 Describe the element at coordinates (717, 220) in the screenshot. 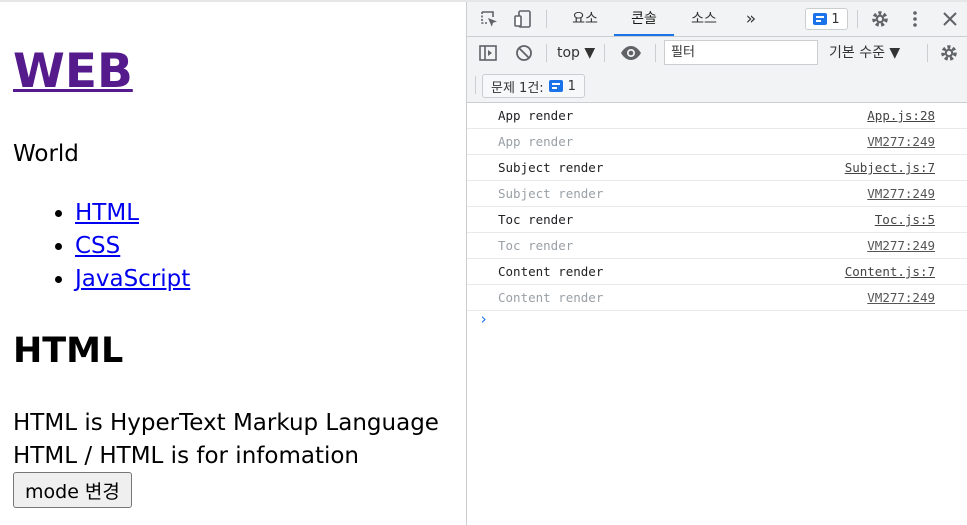

I see `console-message-row: Toc render Toc.js:5` at that location.